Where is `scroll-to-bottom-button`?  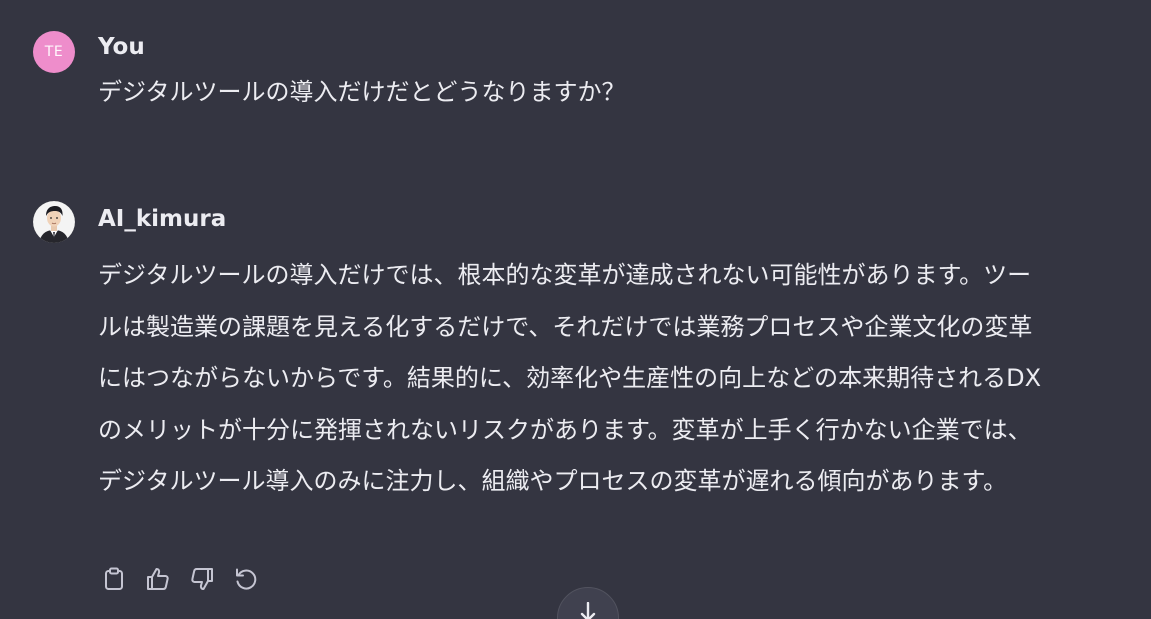 scroll-to-bottom-button is located at coordinates (588, 603).